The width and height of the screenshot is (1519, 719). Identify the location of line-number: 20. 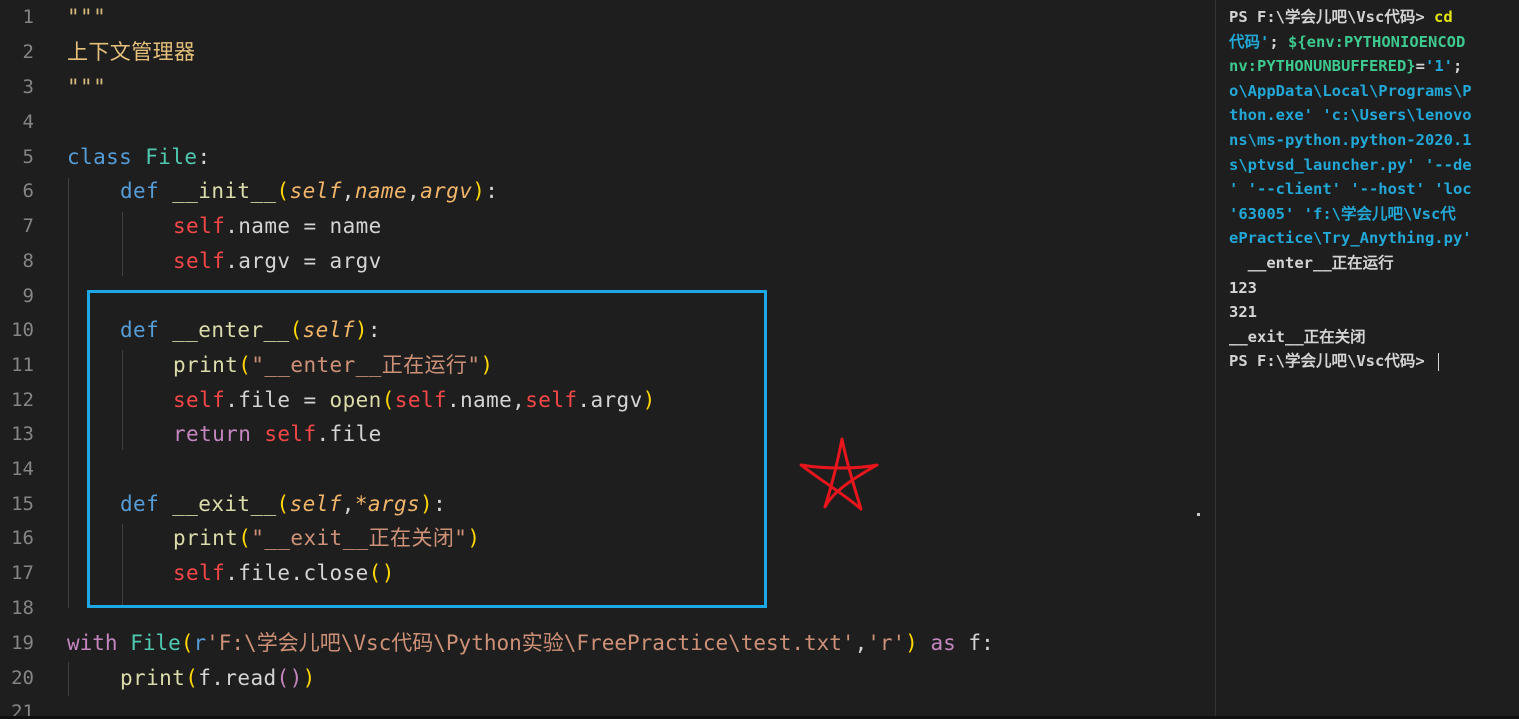
(22, 678).